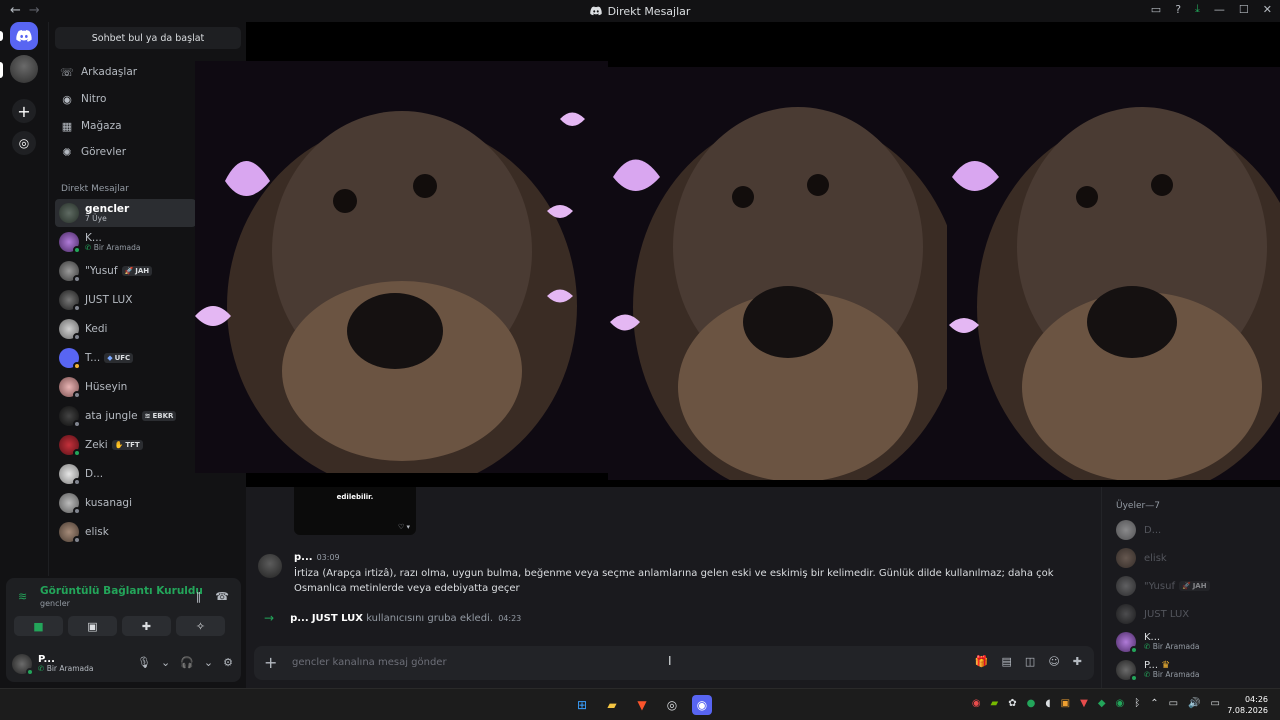  What do you see at coordinates (119, 626) in the screenshot?
I see `voice-actions: ■ ▣ ✚ ✧` at bounding box center [119, 626].